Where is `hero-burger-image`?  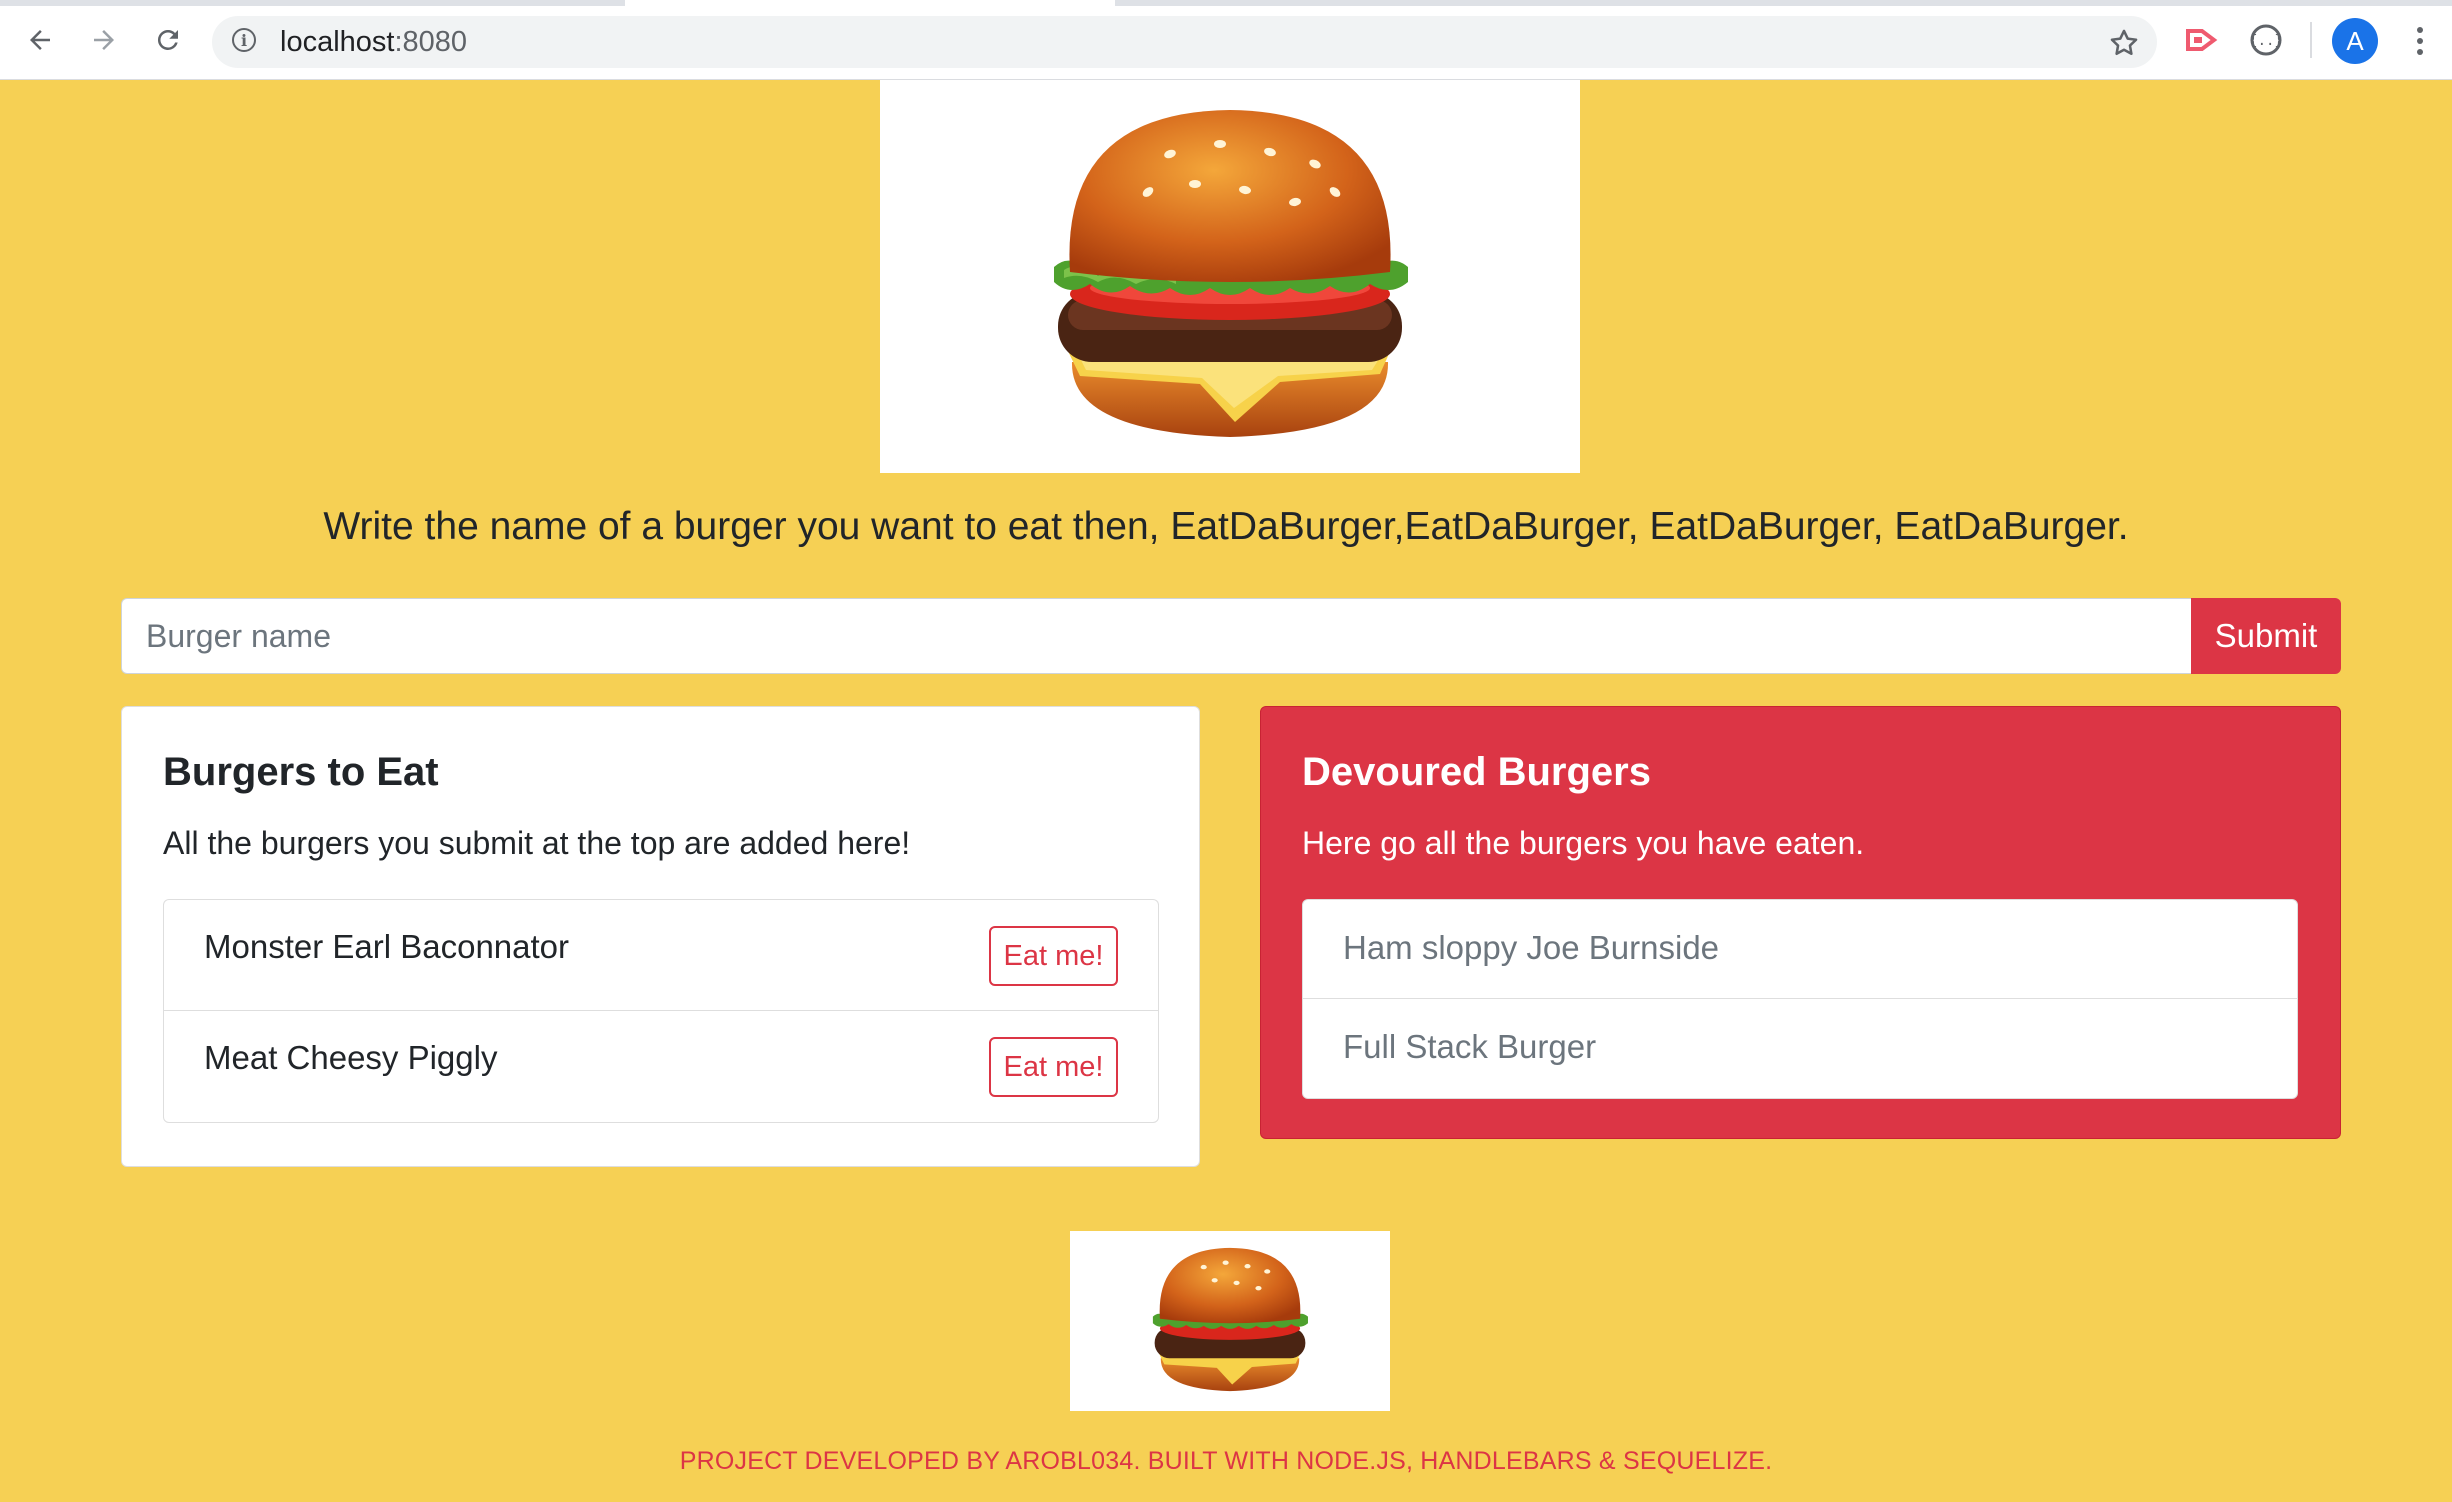
hero-burger-image is located at coordinates (1230, 276).